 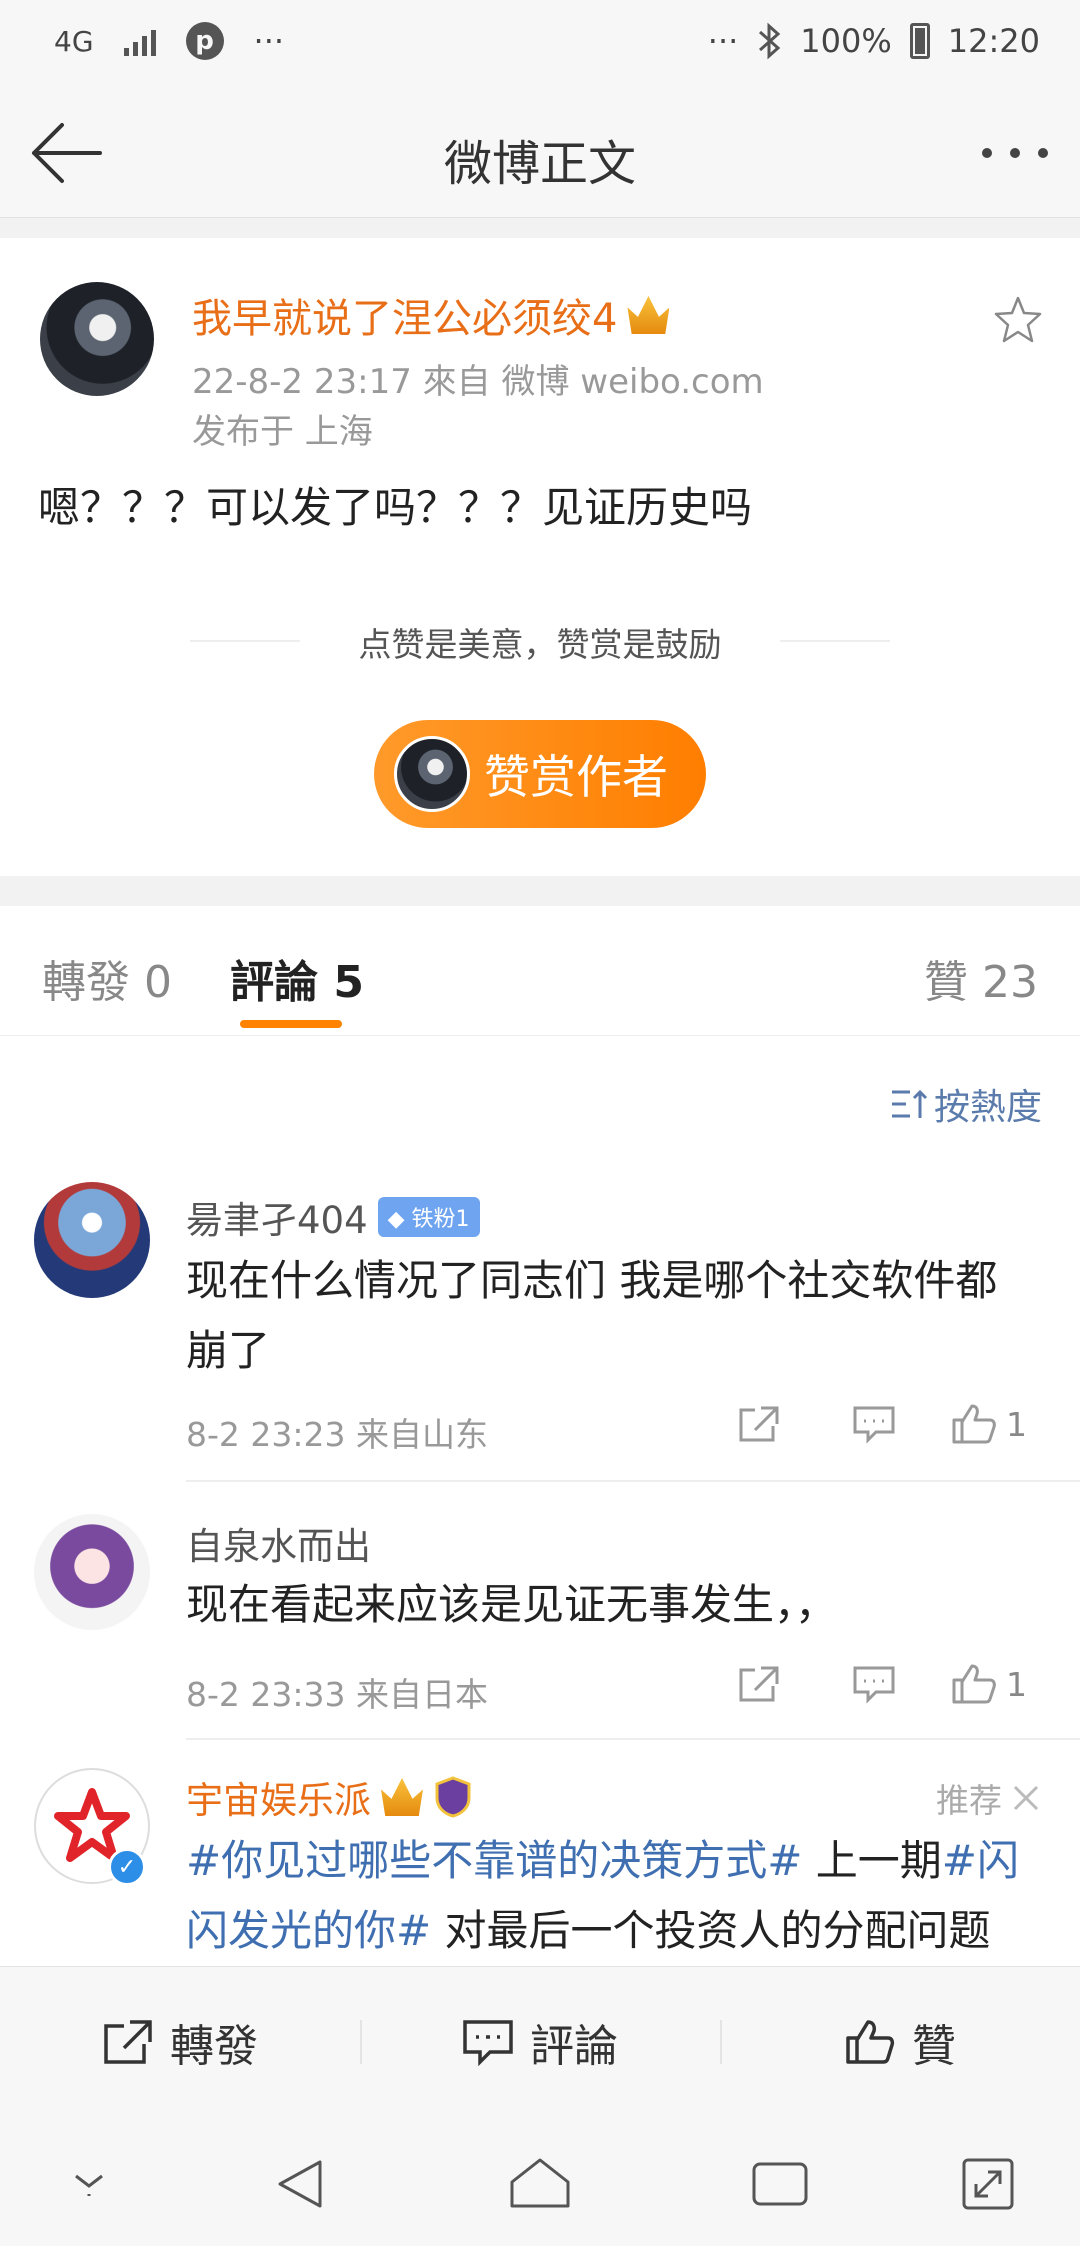 I want to click on network-indicator: 4G, so click(x=74, y=41).